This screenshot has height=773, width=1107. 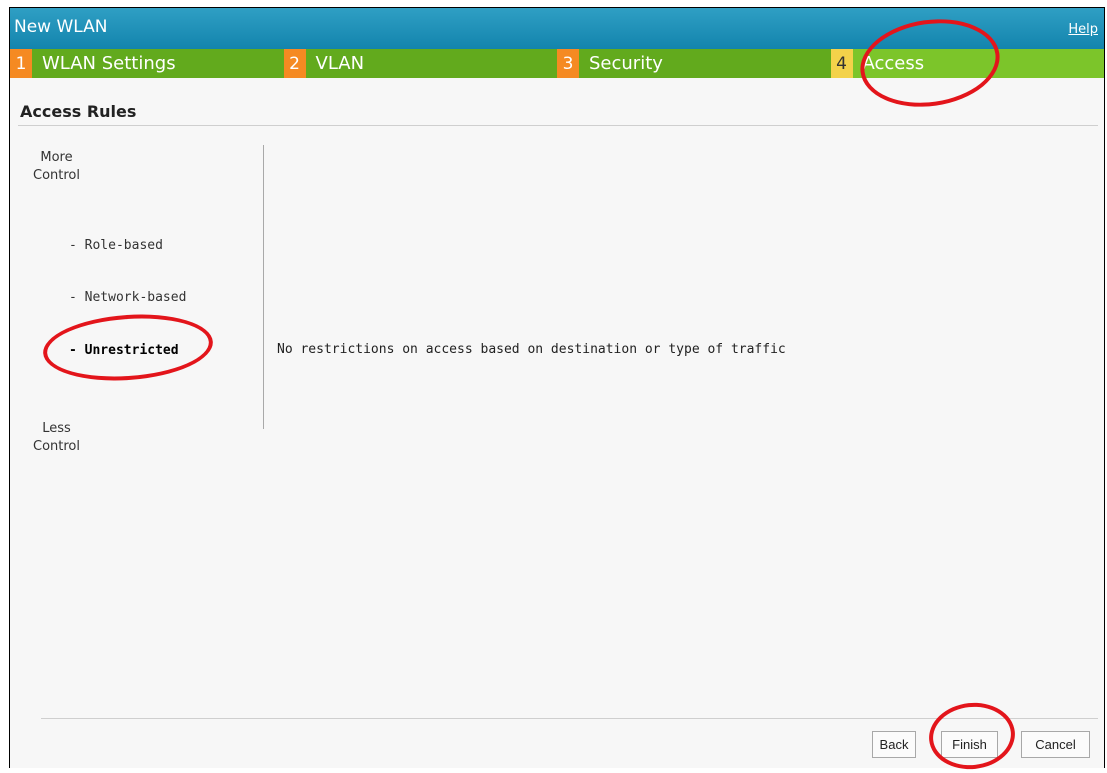 What do you see at coordinates (56, 437) in the screenshot?
I see `less-control-label: Less Control` at bounding box center [56, 437].